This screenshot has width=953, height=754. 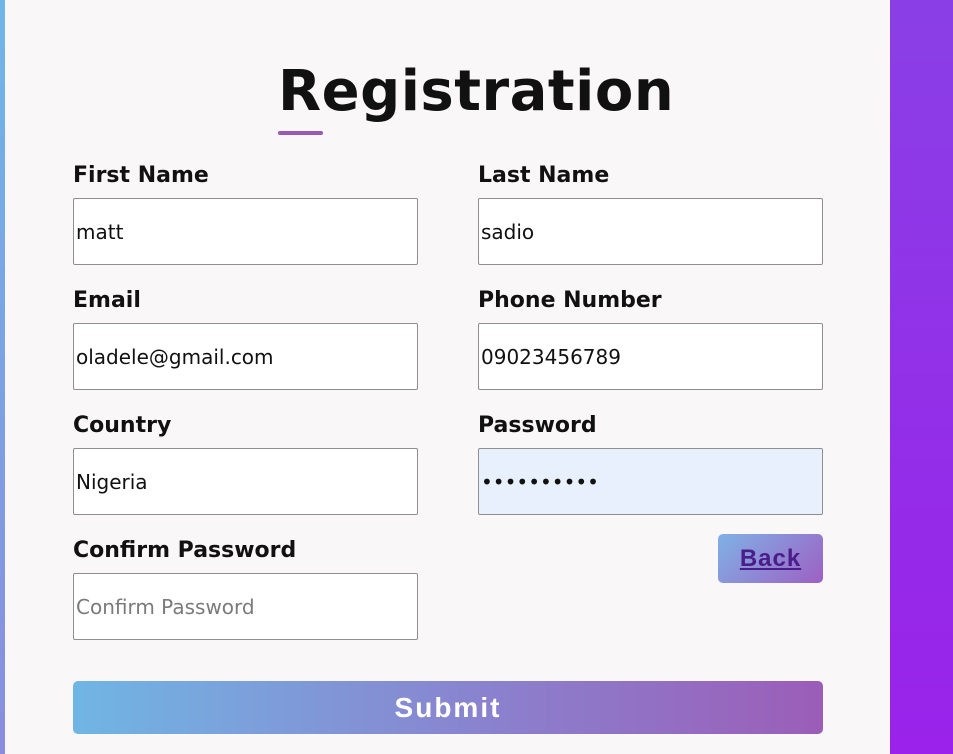 I want to click on last-name-group: Last Name, so click(x=650, y=213).